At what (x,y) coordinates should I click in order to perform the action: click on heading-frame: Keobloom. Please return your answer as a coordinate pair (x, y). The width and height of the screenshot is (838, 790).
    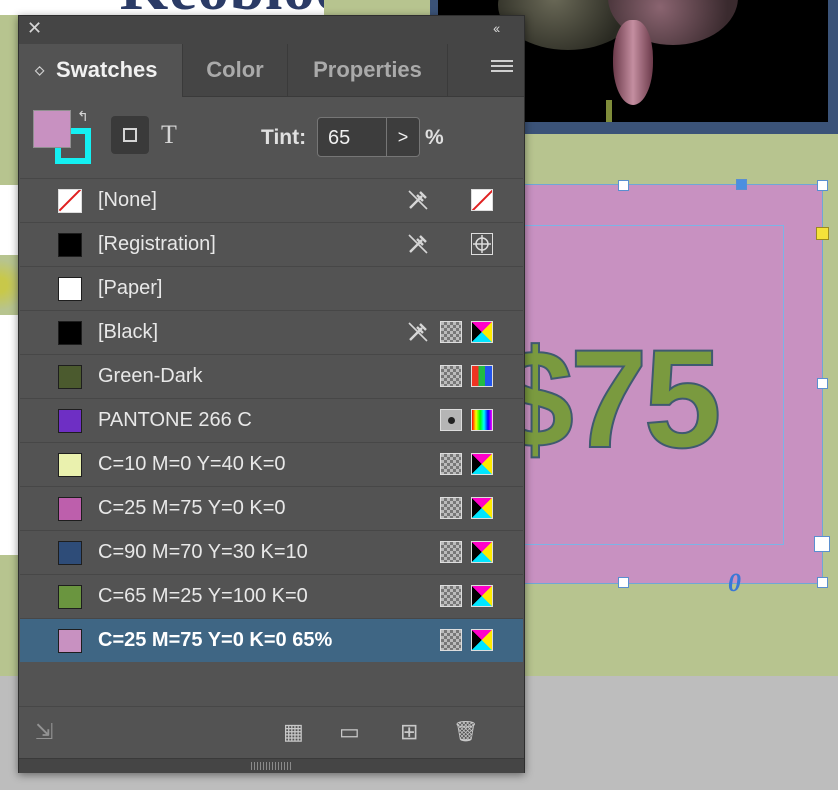
    Looking at the image, I should click on (162, 7).